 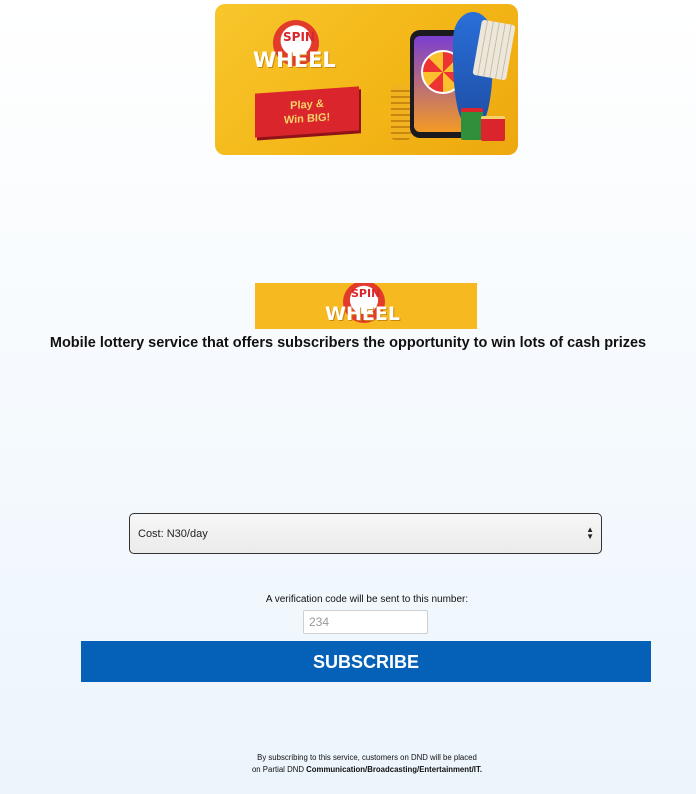 I want to click on select-arrows-icon: ▲ ▼, so click(x=590, y=533).